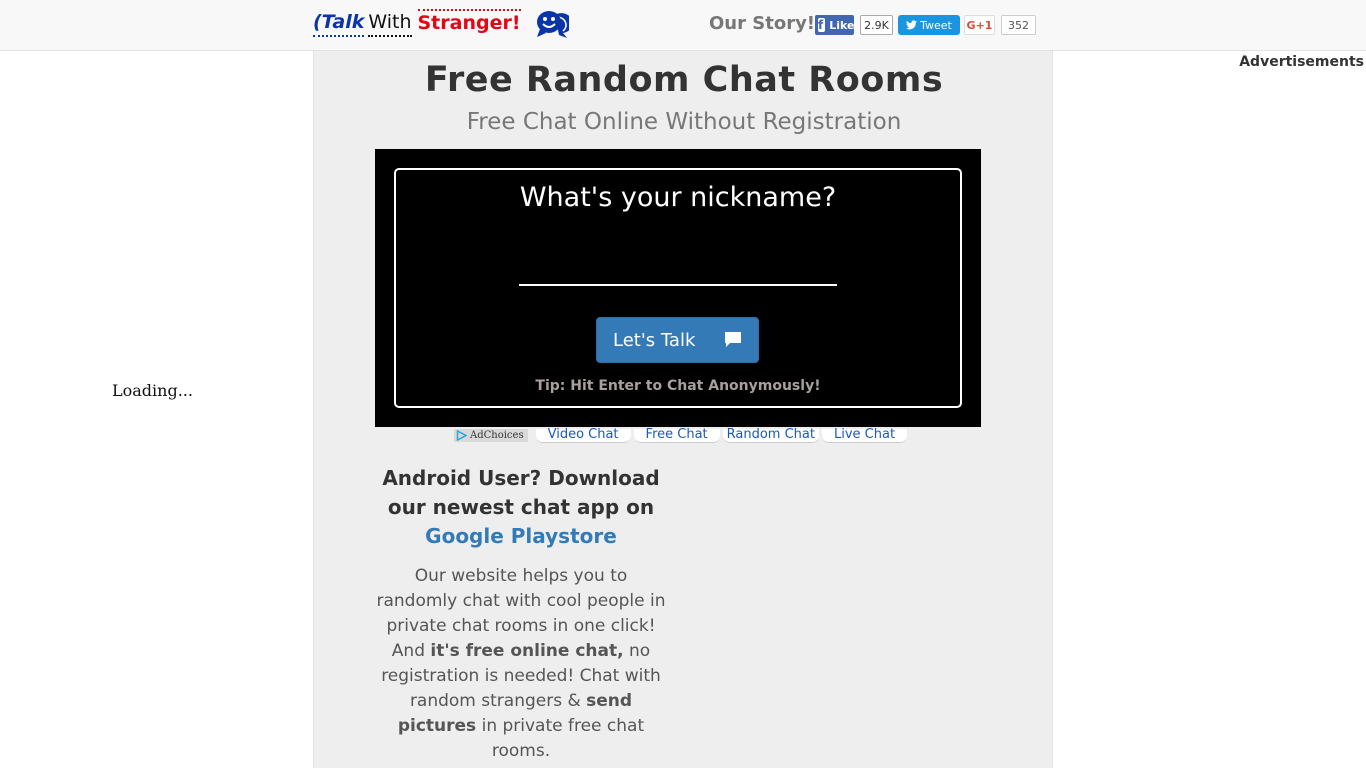  What do you see at coordinates (678, 386) in the screenshot?
I see `tip-text: Tip: Hit Enter to Chat Anonymously!` at bounding box center [678, 386].